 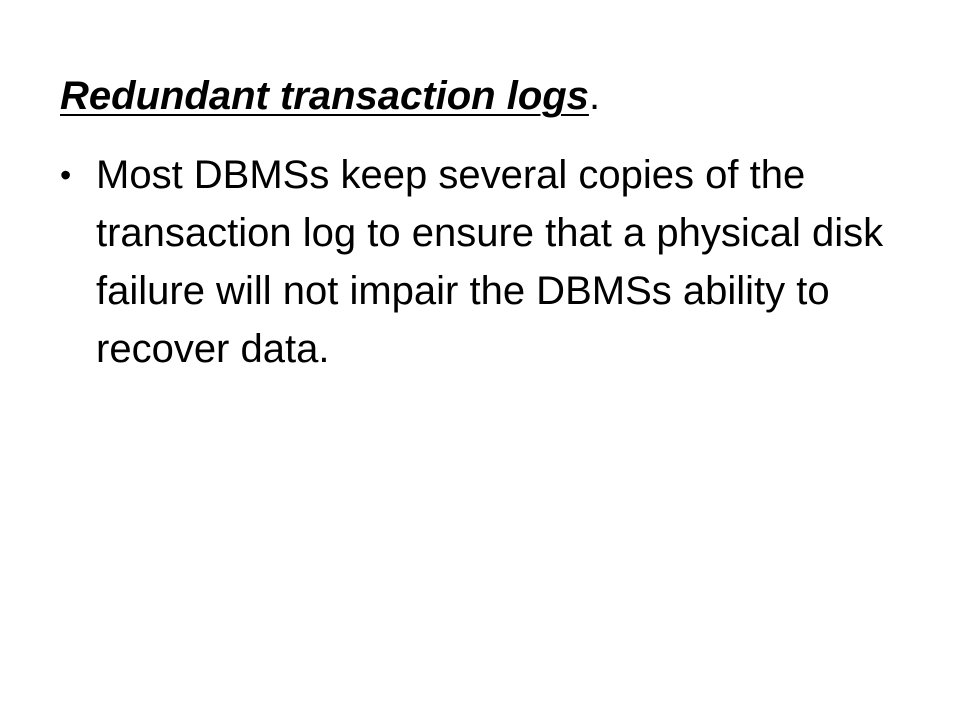 I want to click on heading-text: Redundant transaction logs, so click(x=324, y=96).